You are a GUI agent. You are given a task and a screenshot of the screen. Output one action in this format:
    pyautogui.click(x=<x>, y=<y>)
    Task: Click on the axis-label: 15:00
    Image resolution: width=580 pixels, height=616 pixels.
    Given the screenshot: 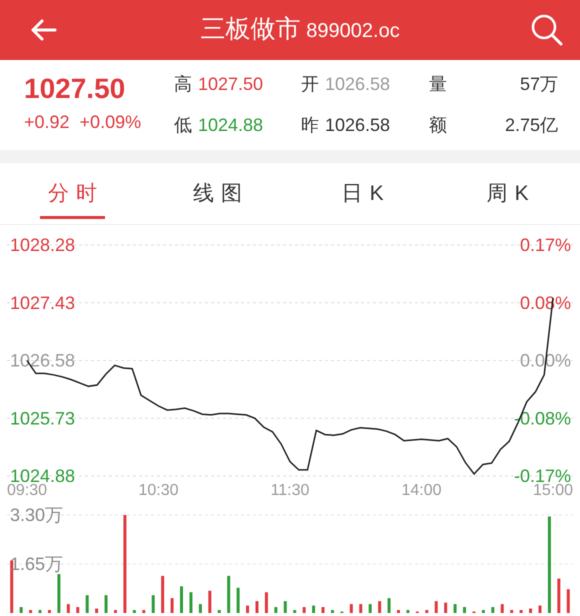 What is the action you would take?
    pyautogui.click(x=553, y=490)
    